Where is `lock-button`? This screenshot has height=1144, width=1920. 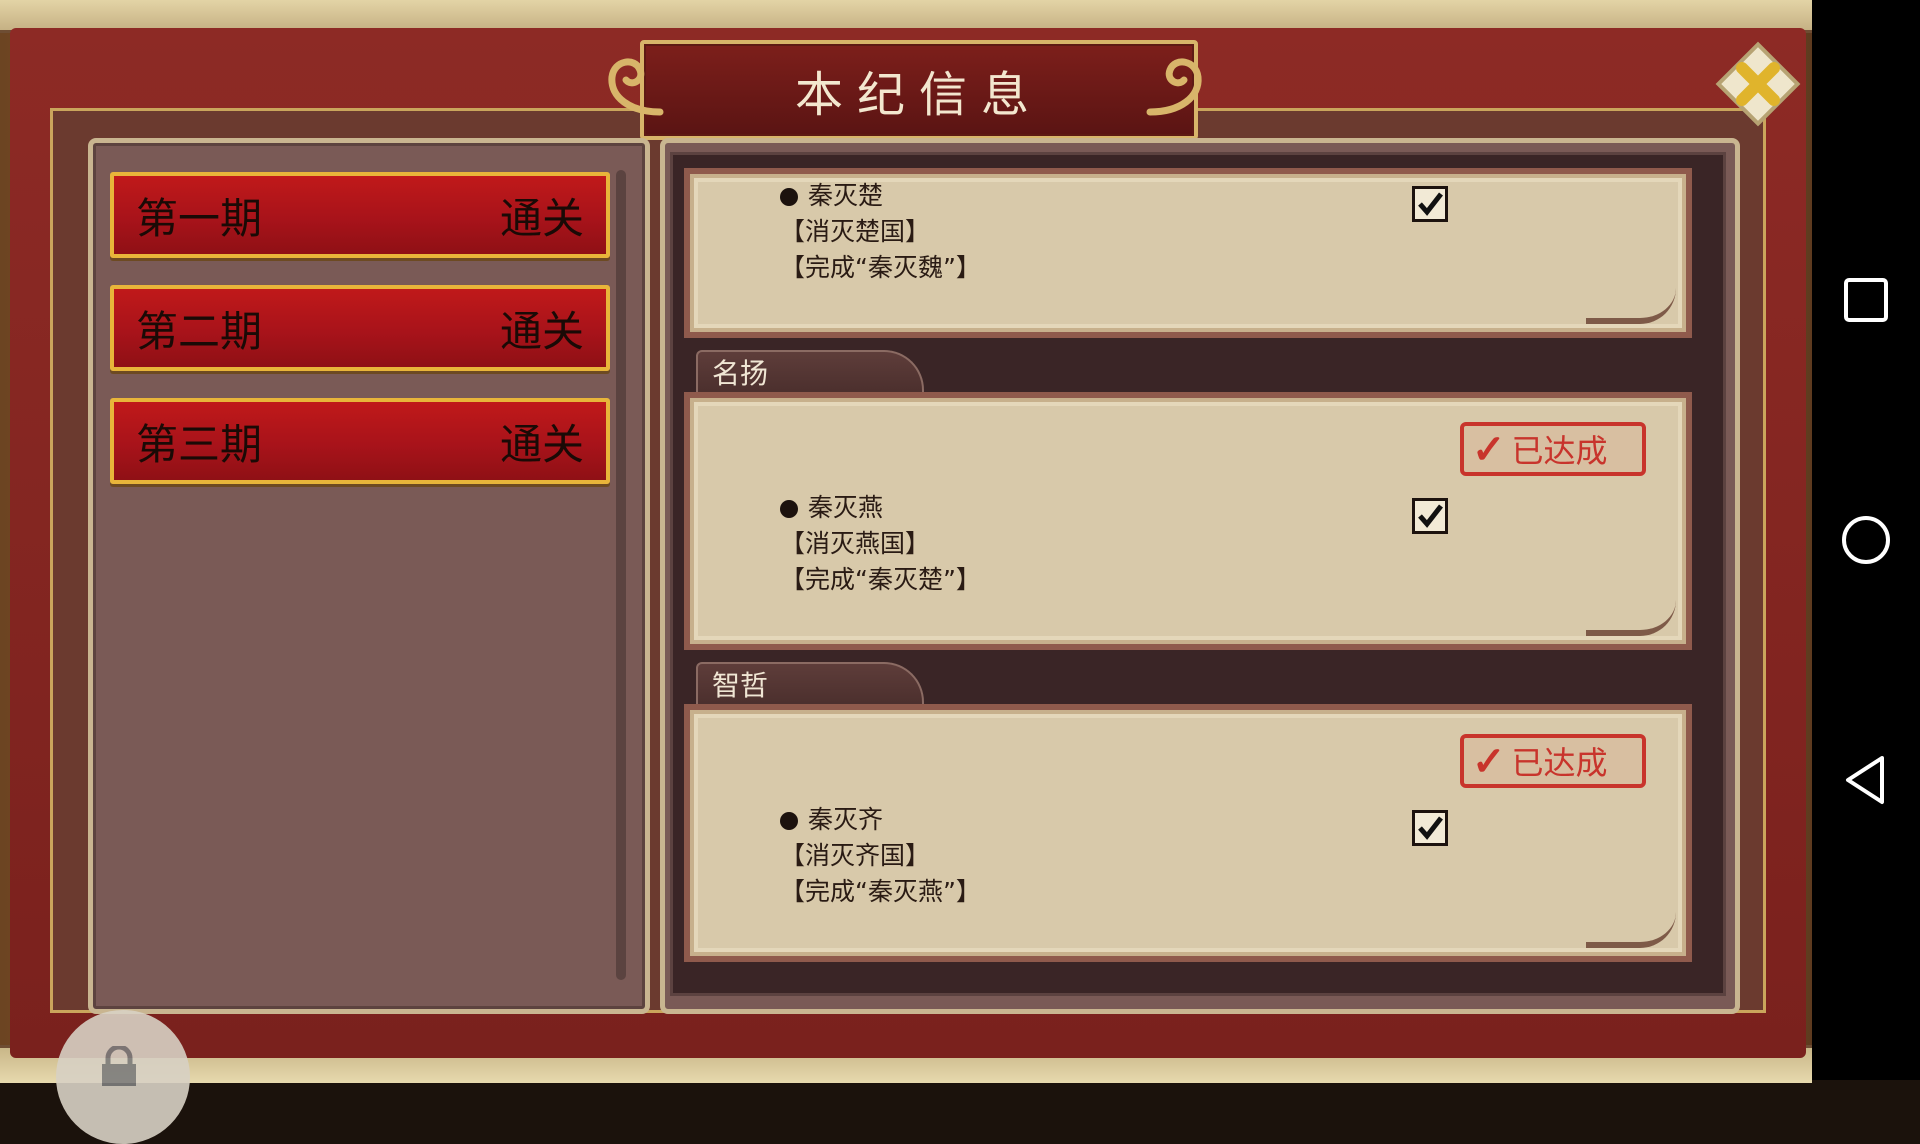 lock-button is located at coordinates (123, 1077).